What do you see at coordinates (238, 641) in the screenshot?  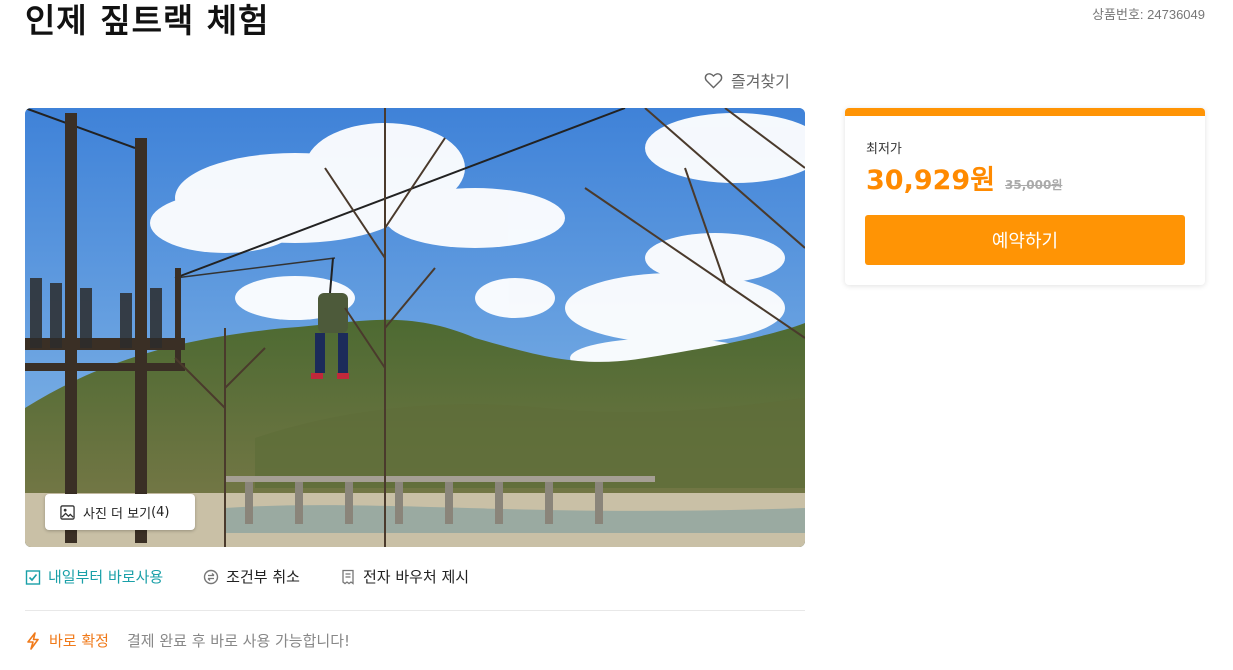 I see `confirmation-description: 결제 완료 후 바로 사용 가능합니다!` at bounding box center [238, 641].